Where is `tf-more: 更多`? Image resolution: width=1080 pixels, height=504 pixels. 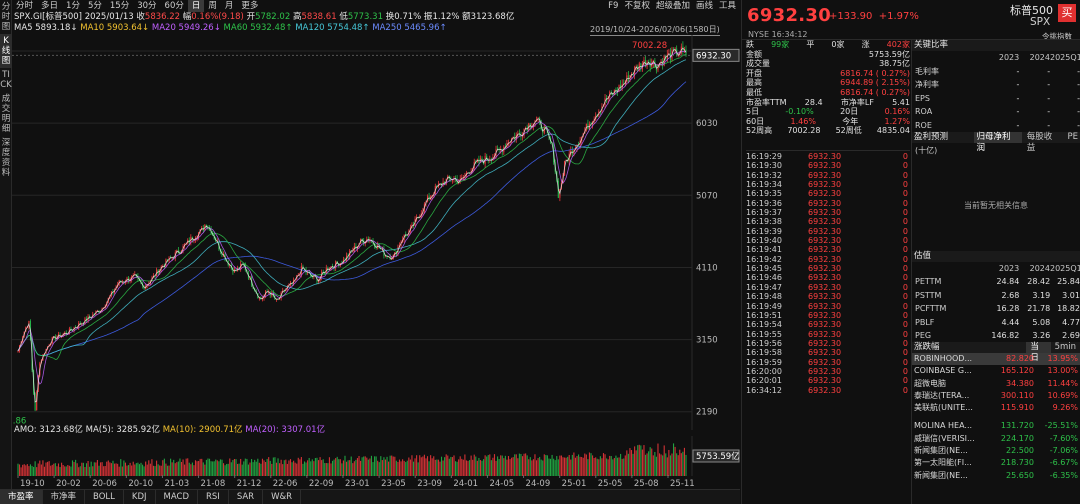
tf-more: 更多 is located at coordinates (249, 6).